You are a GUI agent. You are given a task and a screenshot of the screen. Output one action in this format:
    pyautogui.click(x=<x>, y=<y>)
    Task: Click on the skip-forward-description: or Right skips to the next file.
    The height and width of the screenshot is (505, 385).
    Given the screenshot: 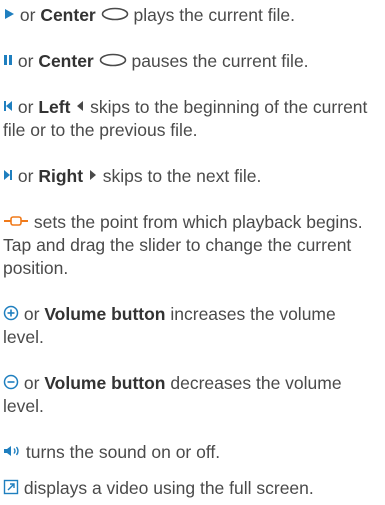 What is the action you would take?
    pyautogui.click(x=192, y=176)
    